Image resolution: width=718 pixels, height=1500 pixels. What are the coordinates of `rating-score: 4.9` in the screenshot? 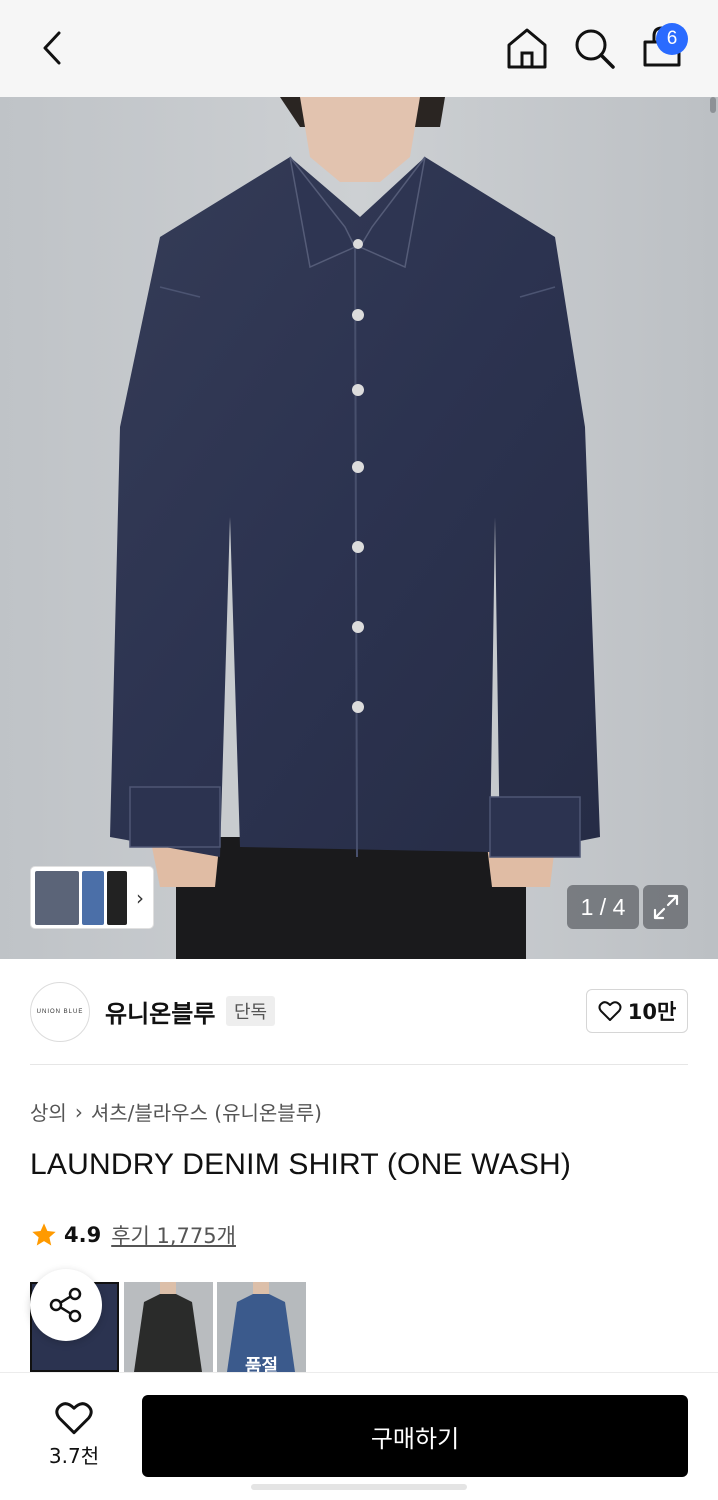 It's located at (83, 1235).